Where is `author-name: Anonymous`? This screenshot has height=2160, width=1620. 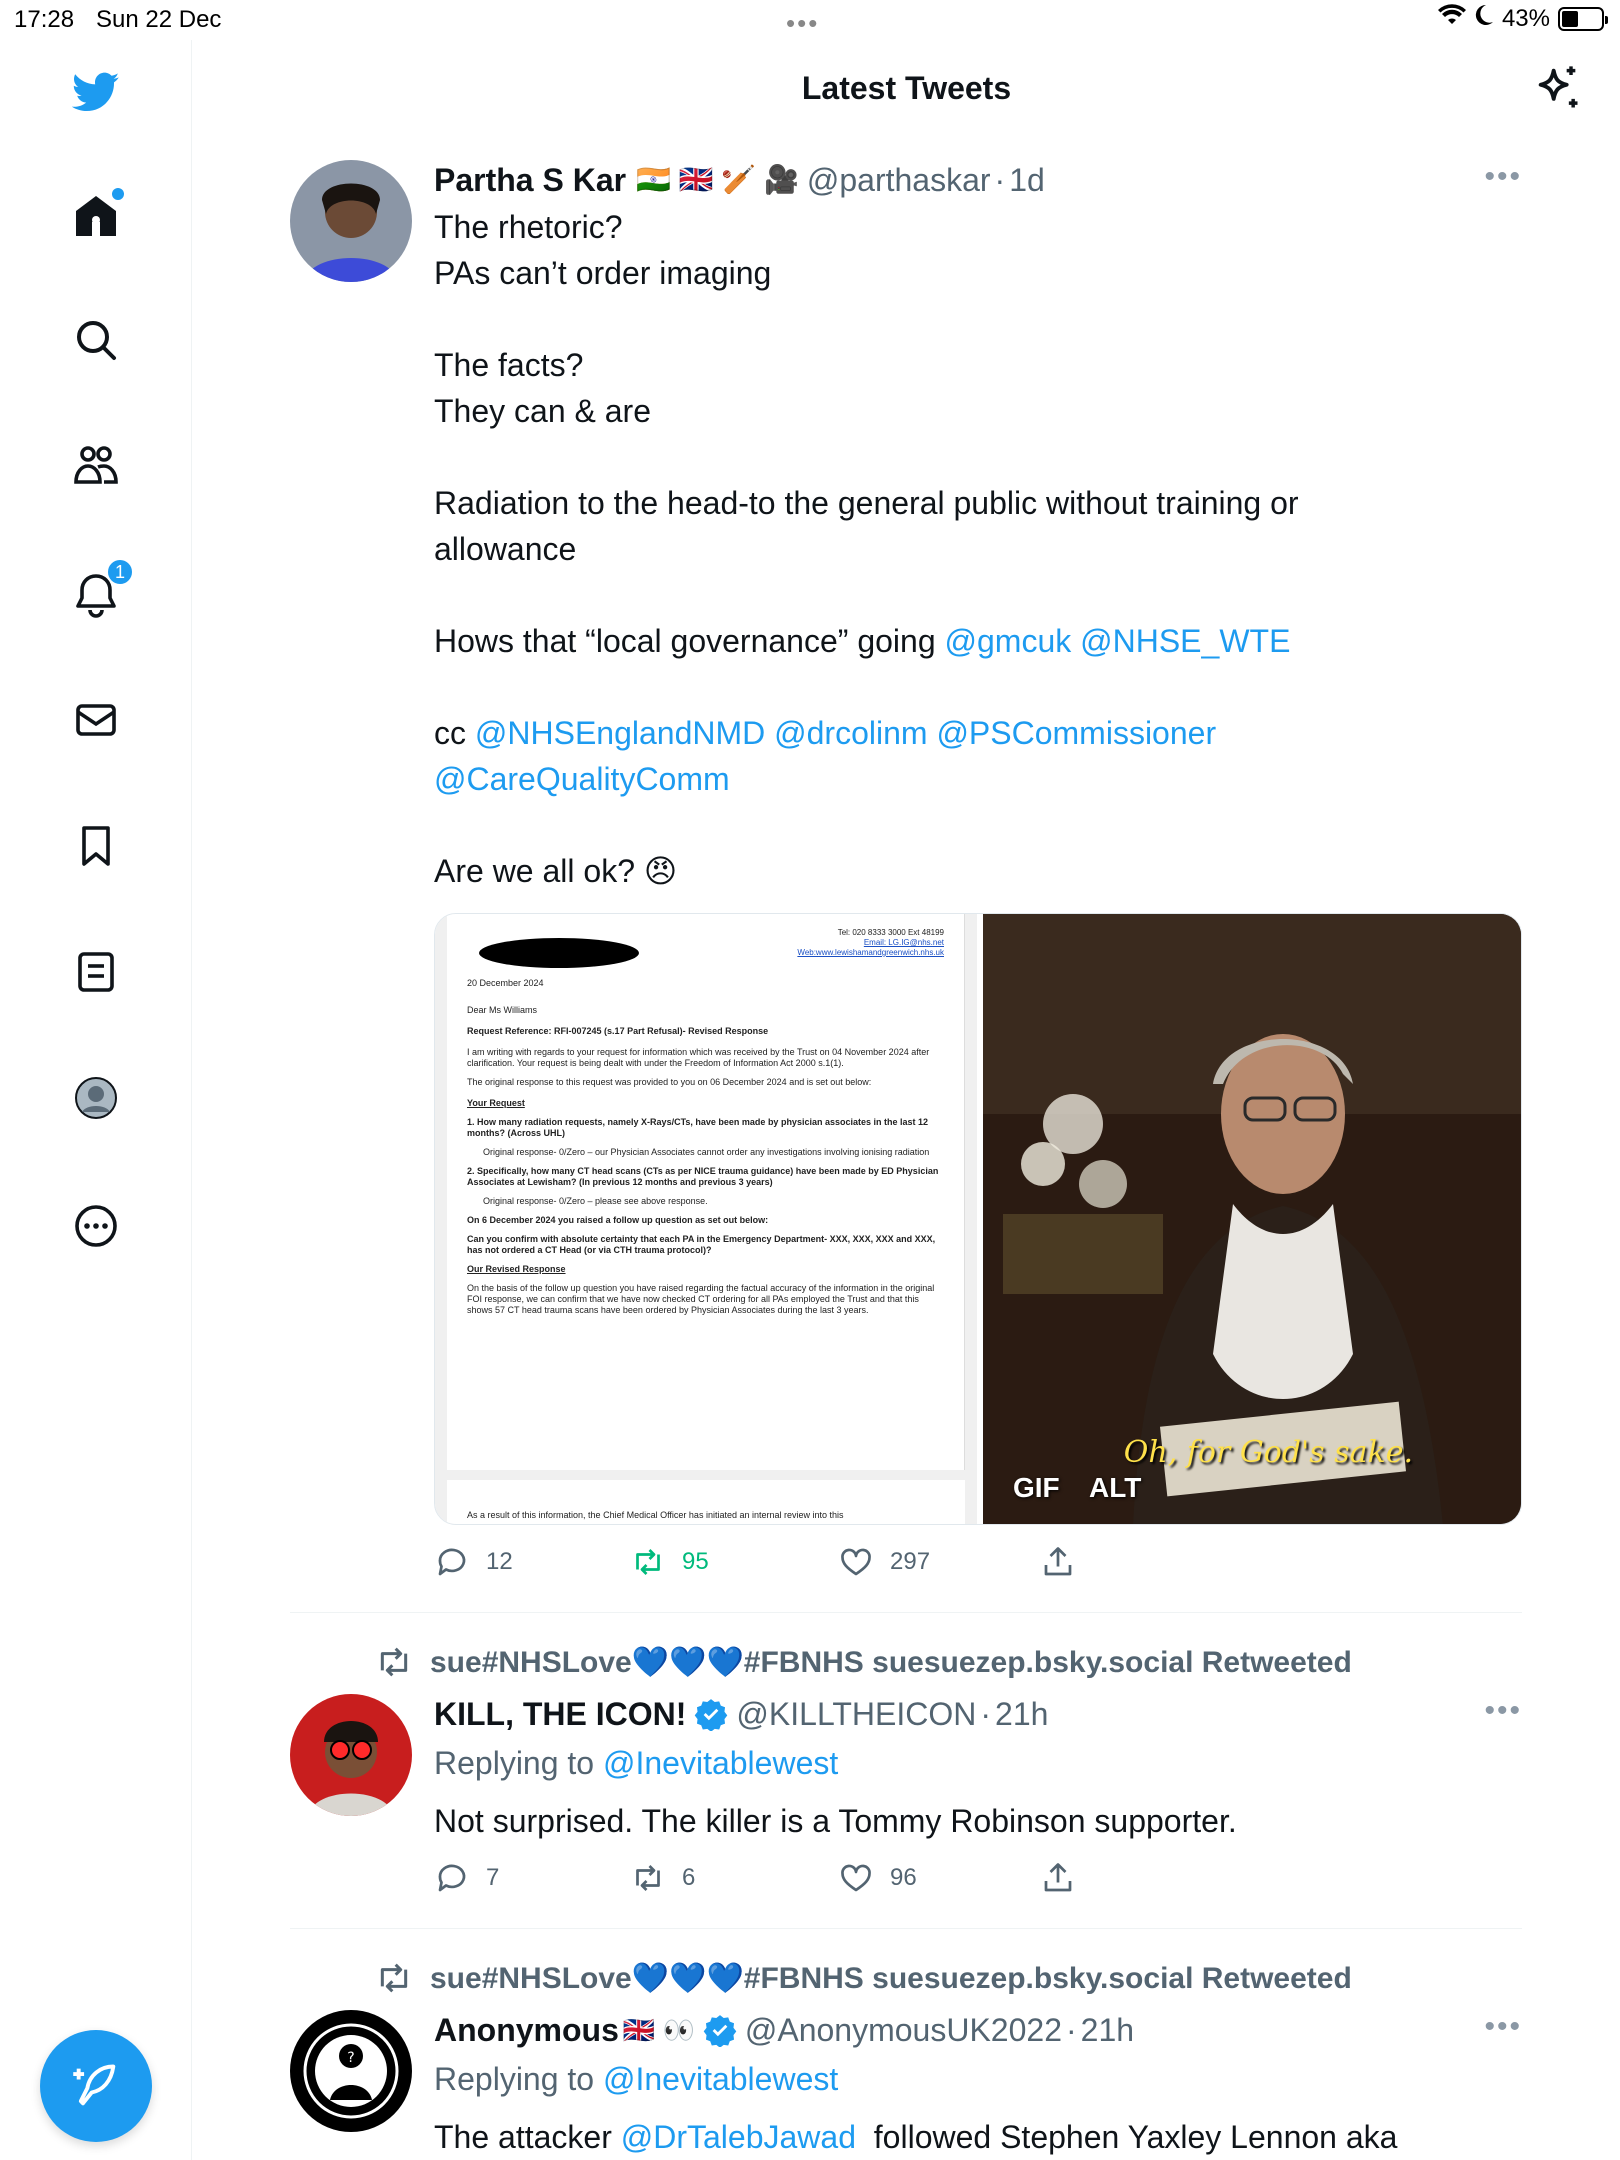
author-name: Anonymous is located at coordinates (526, 2030).